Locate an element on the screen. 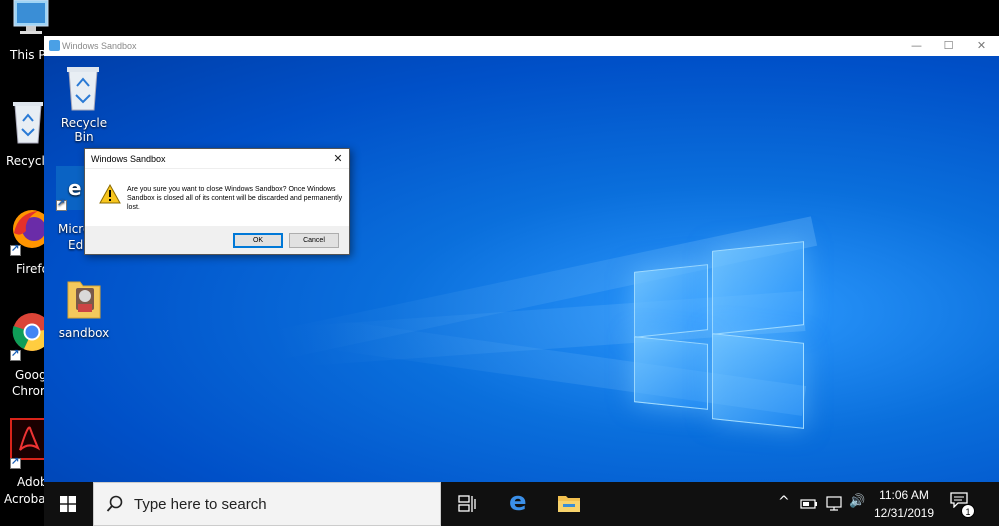 The width and height of the screenshot is (999, 526). task-view-icon is located at coordinates (467, 503).